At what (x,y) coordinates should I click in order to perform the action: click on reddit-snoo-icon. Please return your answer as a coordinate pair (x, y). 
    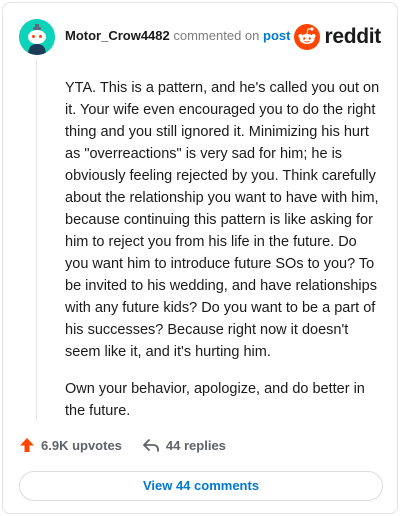
    Looking at the image, I should click on (307, 37).